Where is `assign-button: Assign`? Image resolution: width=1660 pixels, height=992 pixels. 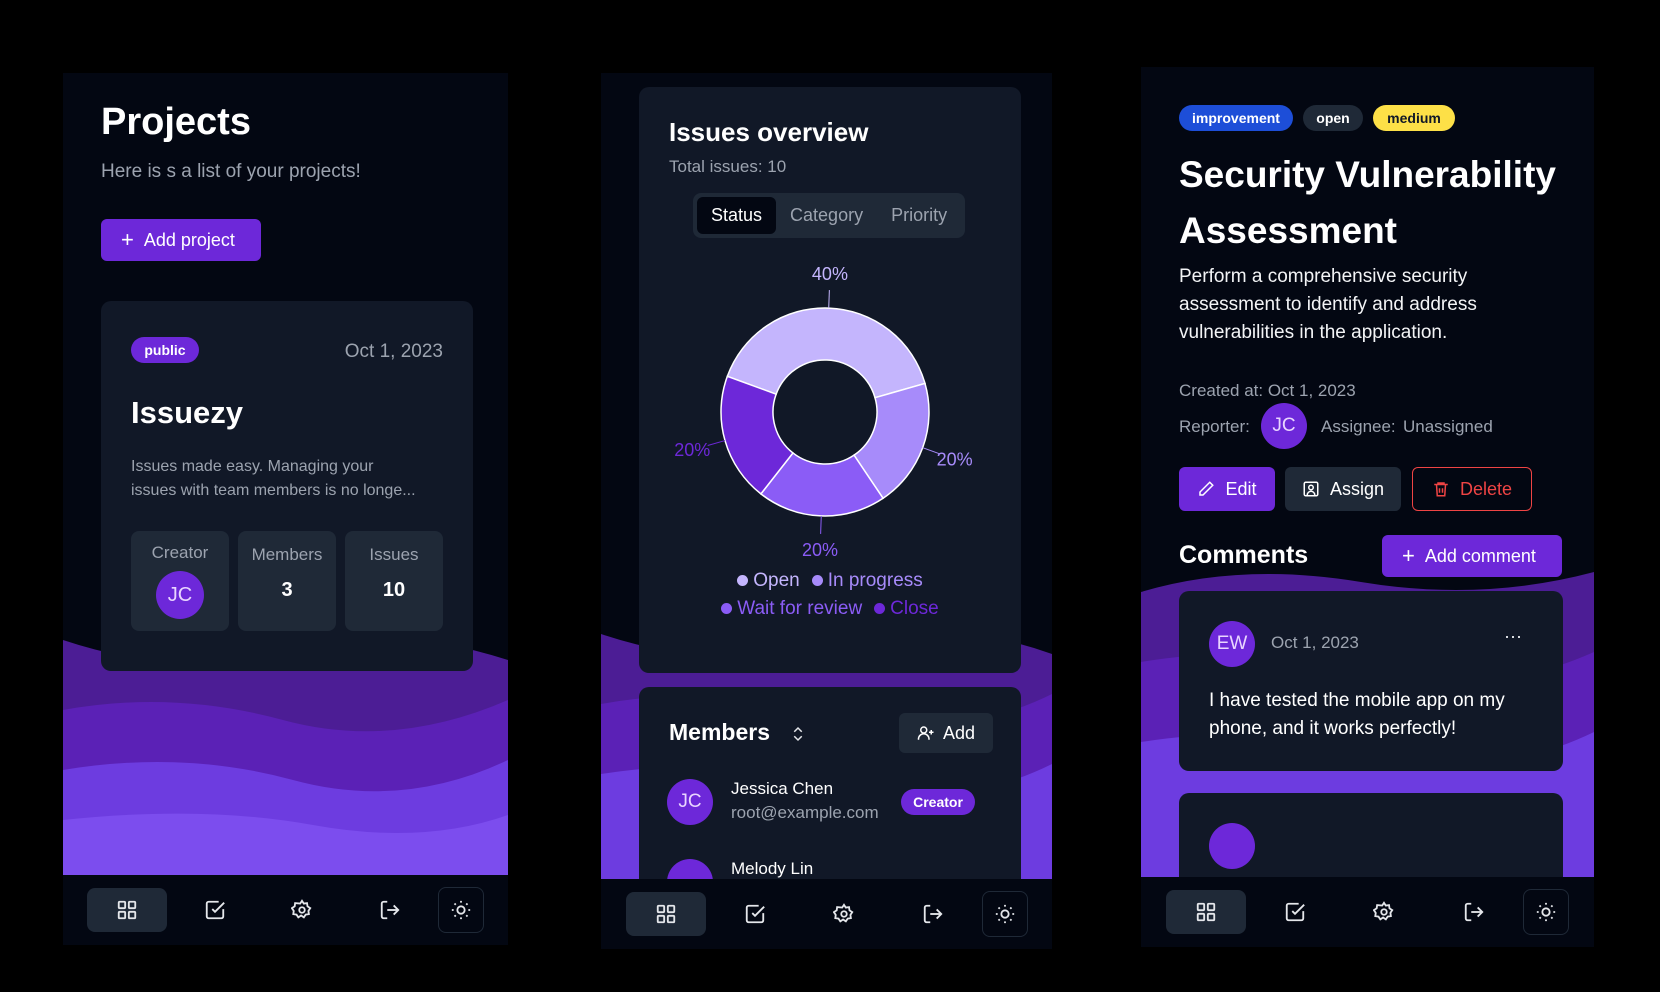 assign-button: Assign is located at coordinates (1343, 489).